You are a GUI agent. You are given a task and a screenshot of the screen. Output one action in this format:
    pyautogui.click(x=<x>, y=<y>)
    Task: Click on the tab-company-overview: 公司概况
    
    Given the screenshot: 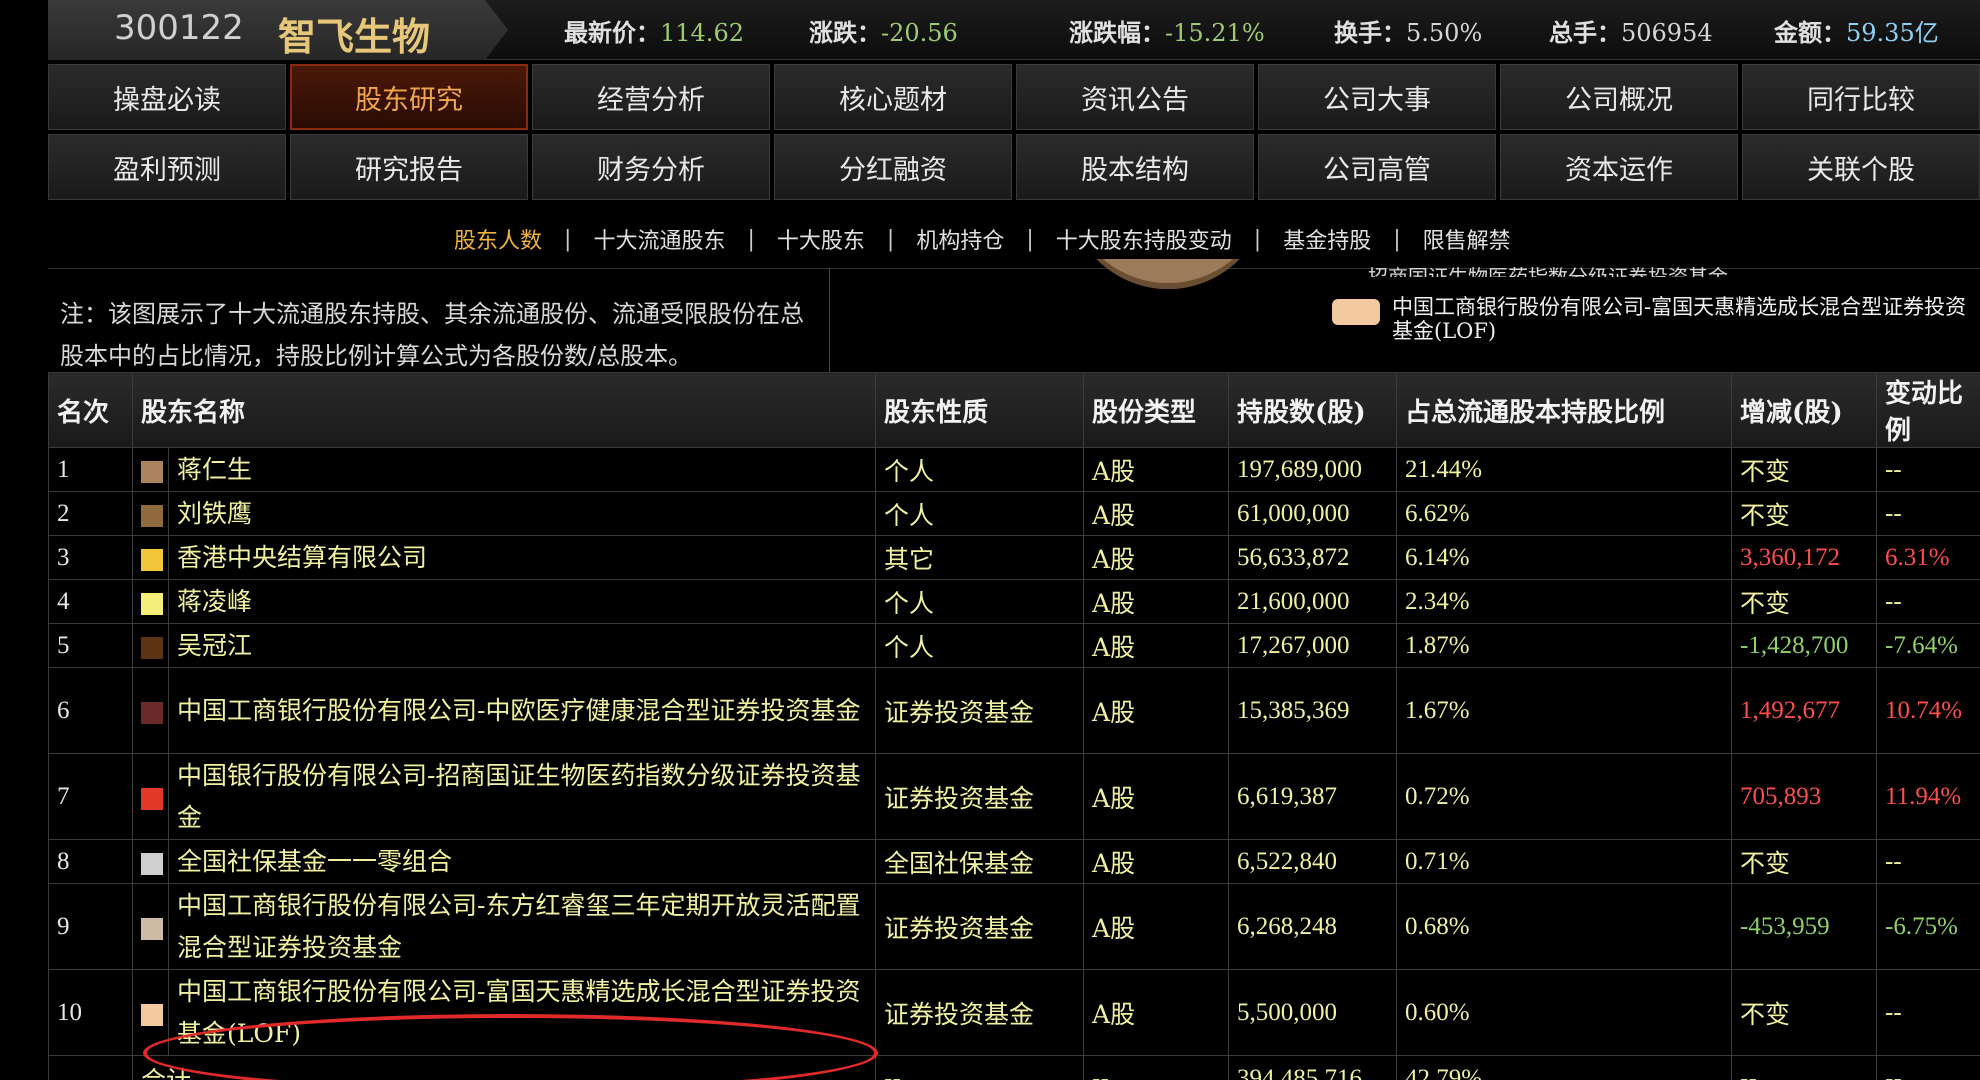 What is the action you would take?
    pyautogui.click(x=1619, y=97)
    